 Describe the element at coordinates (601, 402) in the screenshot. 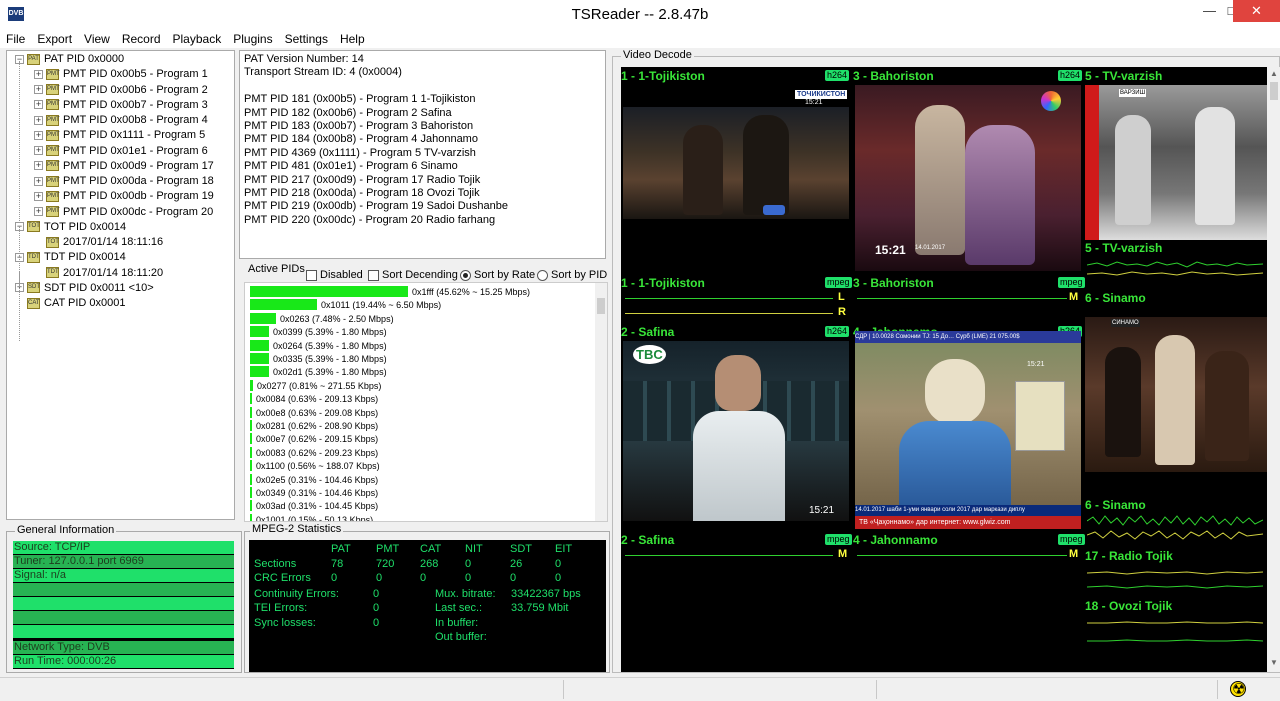

I see `pid-list-scrollbar` at that location.